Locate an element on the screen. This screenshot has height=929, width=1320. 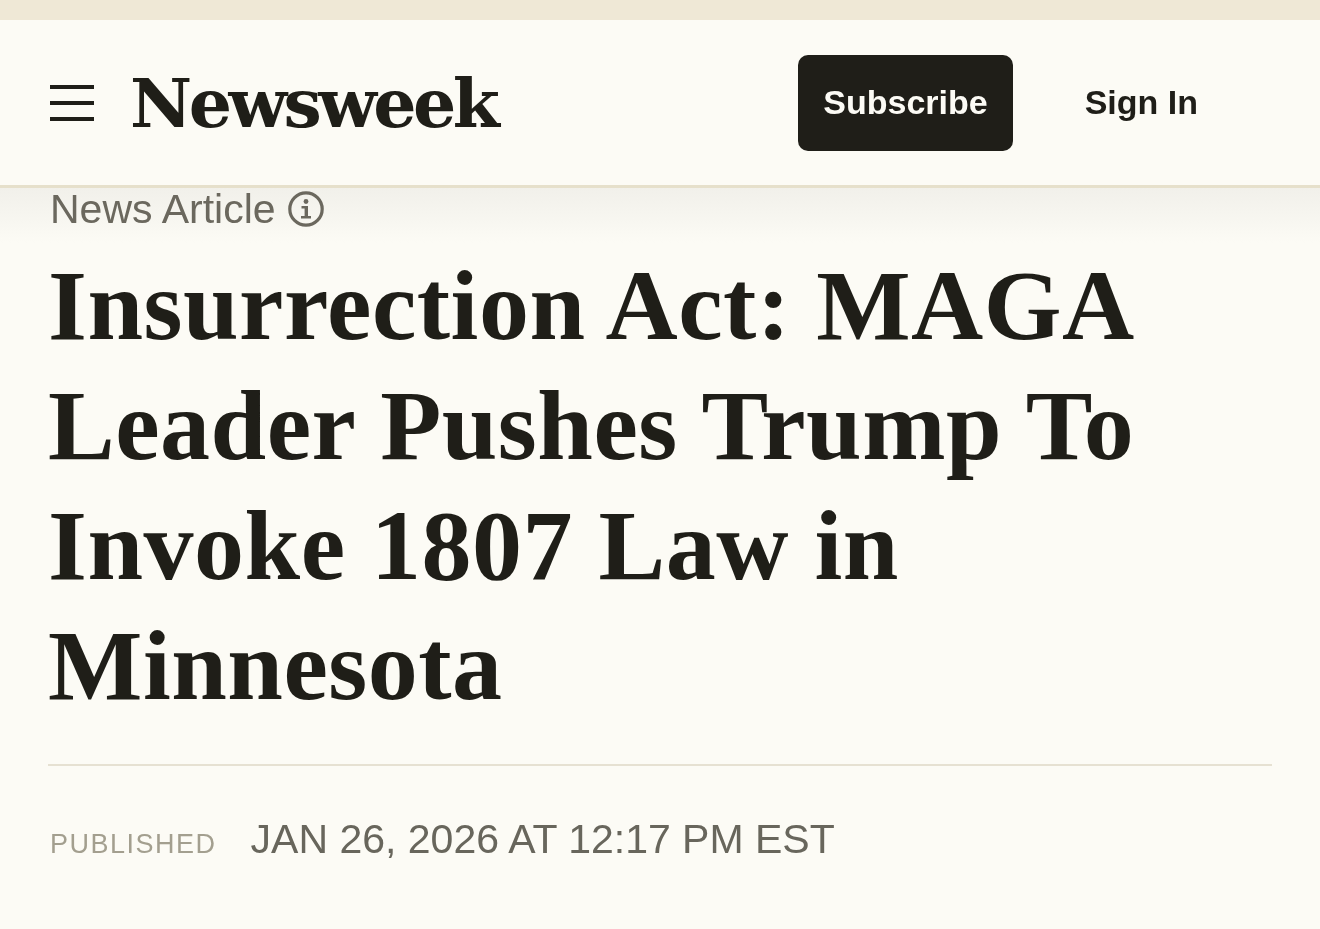
publish-date: JAN 26, 2026 AT 12:17 PM EST is located at coordinates (542, 839).